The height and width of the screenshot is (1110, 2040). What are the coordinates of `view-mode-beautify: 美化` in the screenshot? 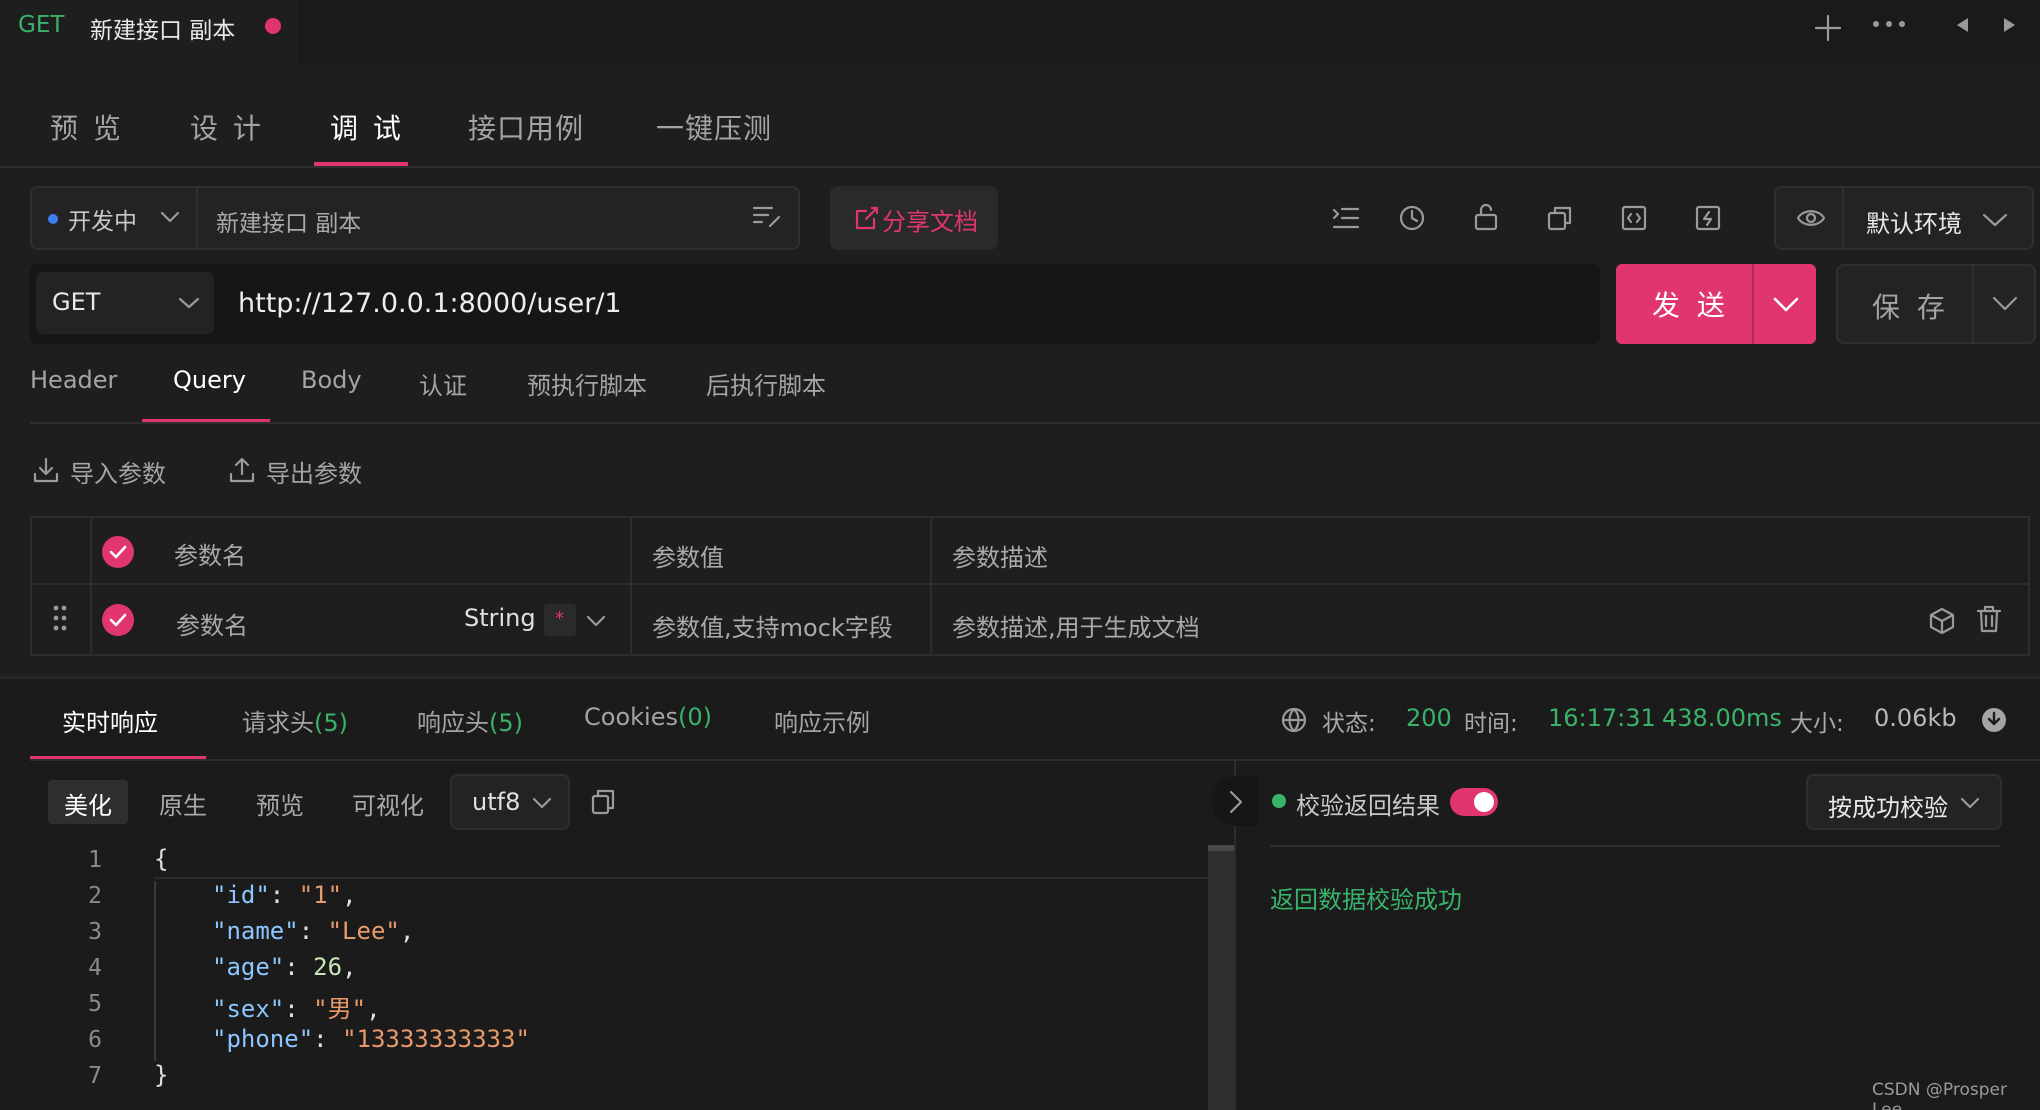 It's located at (88, 802).